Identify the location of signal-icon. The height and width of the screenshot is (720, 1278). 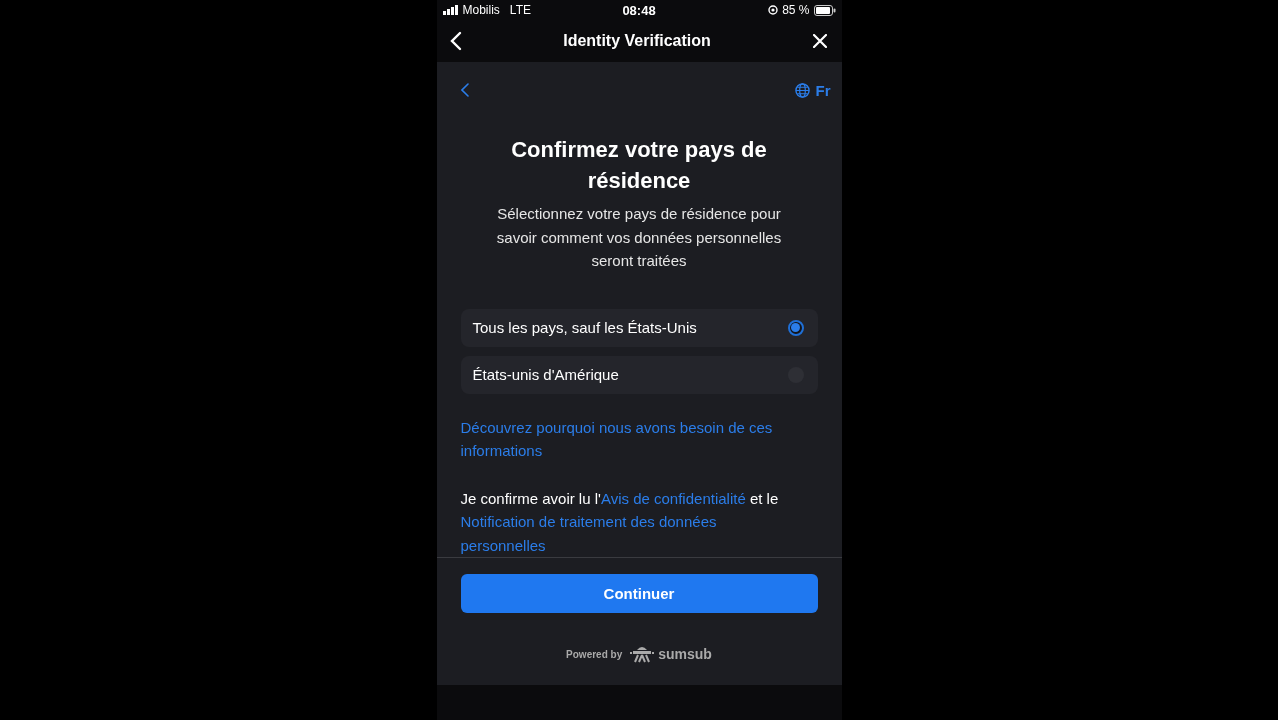
(450, 10).